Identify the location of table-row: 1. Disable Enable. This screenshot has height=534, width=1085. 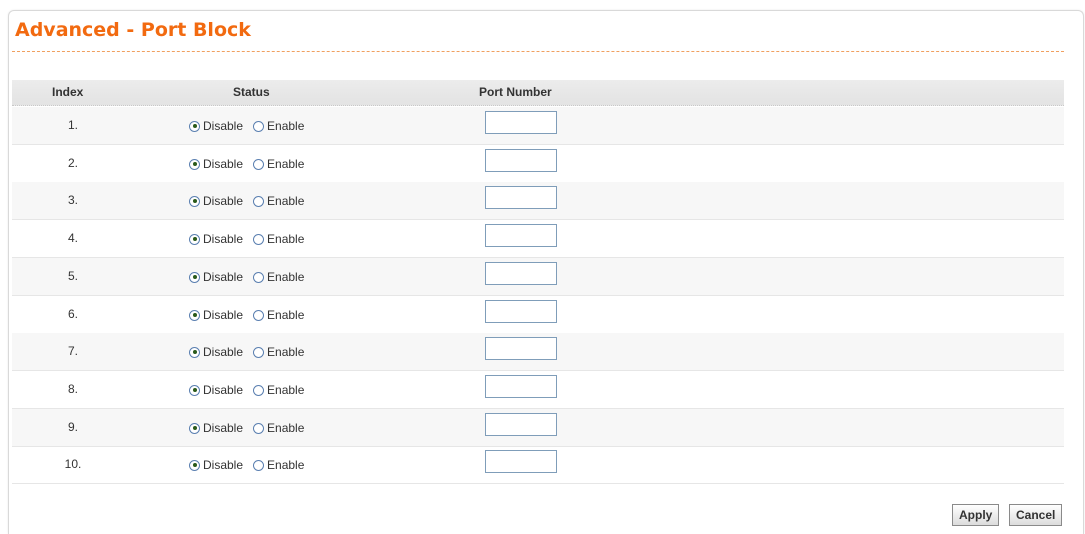
(538, 126).